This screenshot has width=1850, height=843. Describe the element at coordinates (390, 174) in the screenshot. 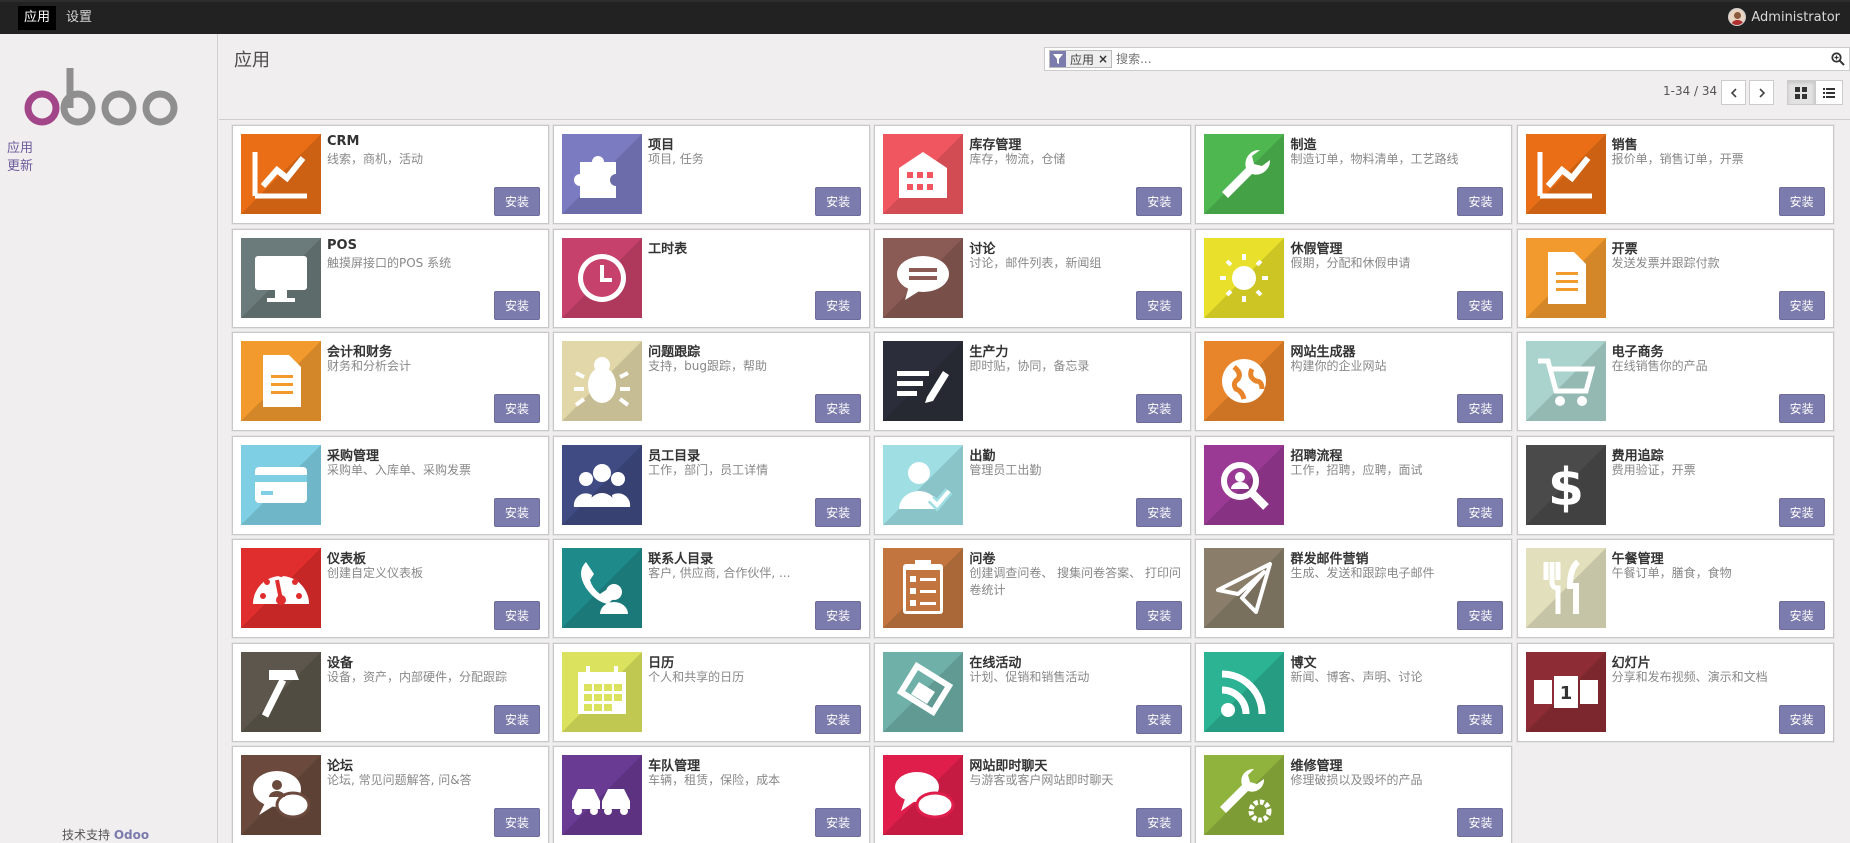

I see `app-card: CRM 线索，商机，活动 安装` at that location.